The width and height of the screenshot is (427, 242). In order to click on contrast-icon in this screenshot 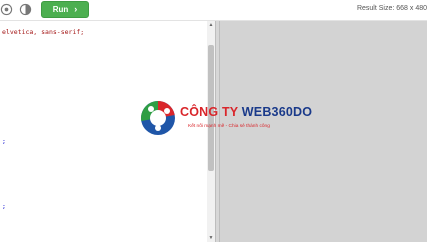, I will do `click(25, 9)`.